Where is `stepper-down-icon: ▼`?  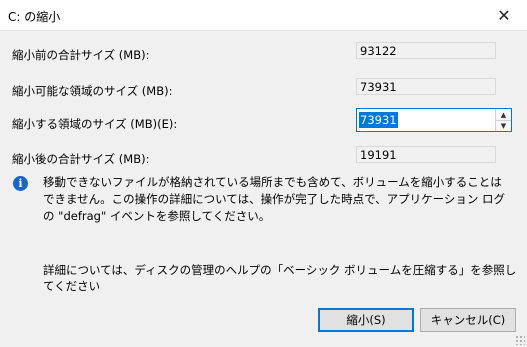
stepper-down-icon: ▼ is located at coordinates (503, 125).